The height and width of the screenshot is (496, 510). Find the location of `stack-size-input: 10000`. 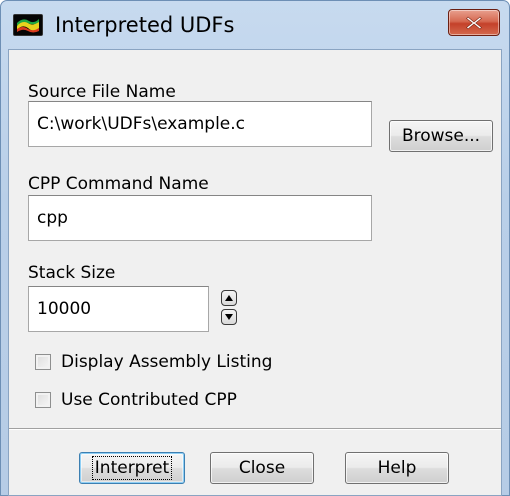

stack-size-input: 10000 is located at coordinates (118, 309).